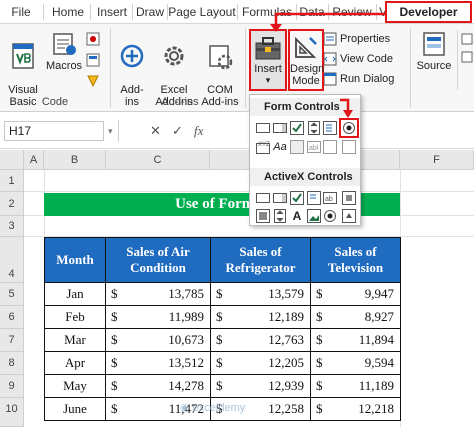 The image size is (474, 427). I want to click on activex-combo-box-icon, so click(280, 198).